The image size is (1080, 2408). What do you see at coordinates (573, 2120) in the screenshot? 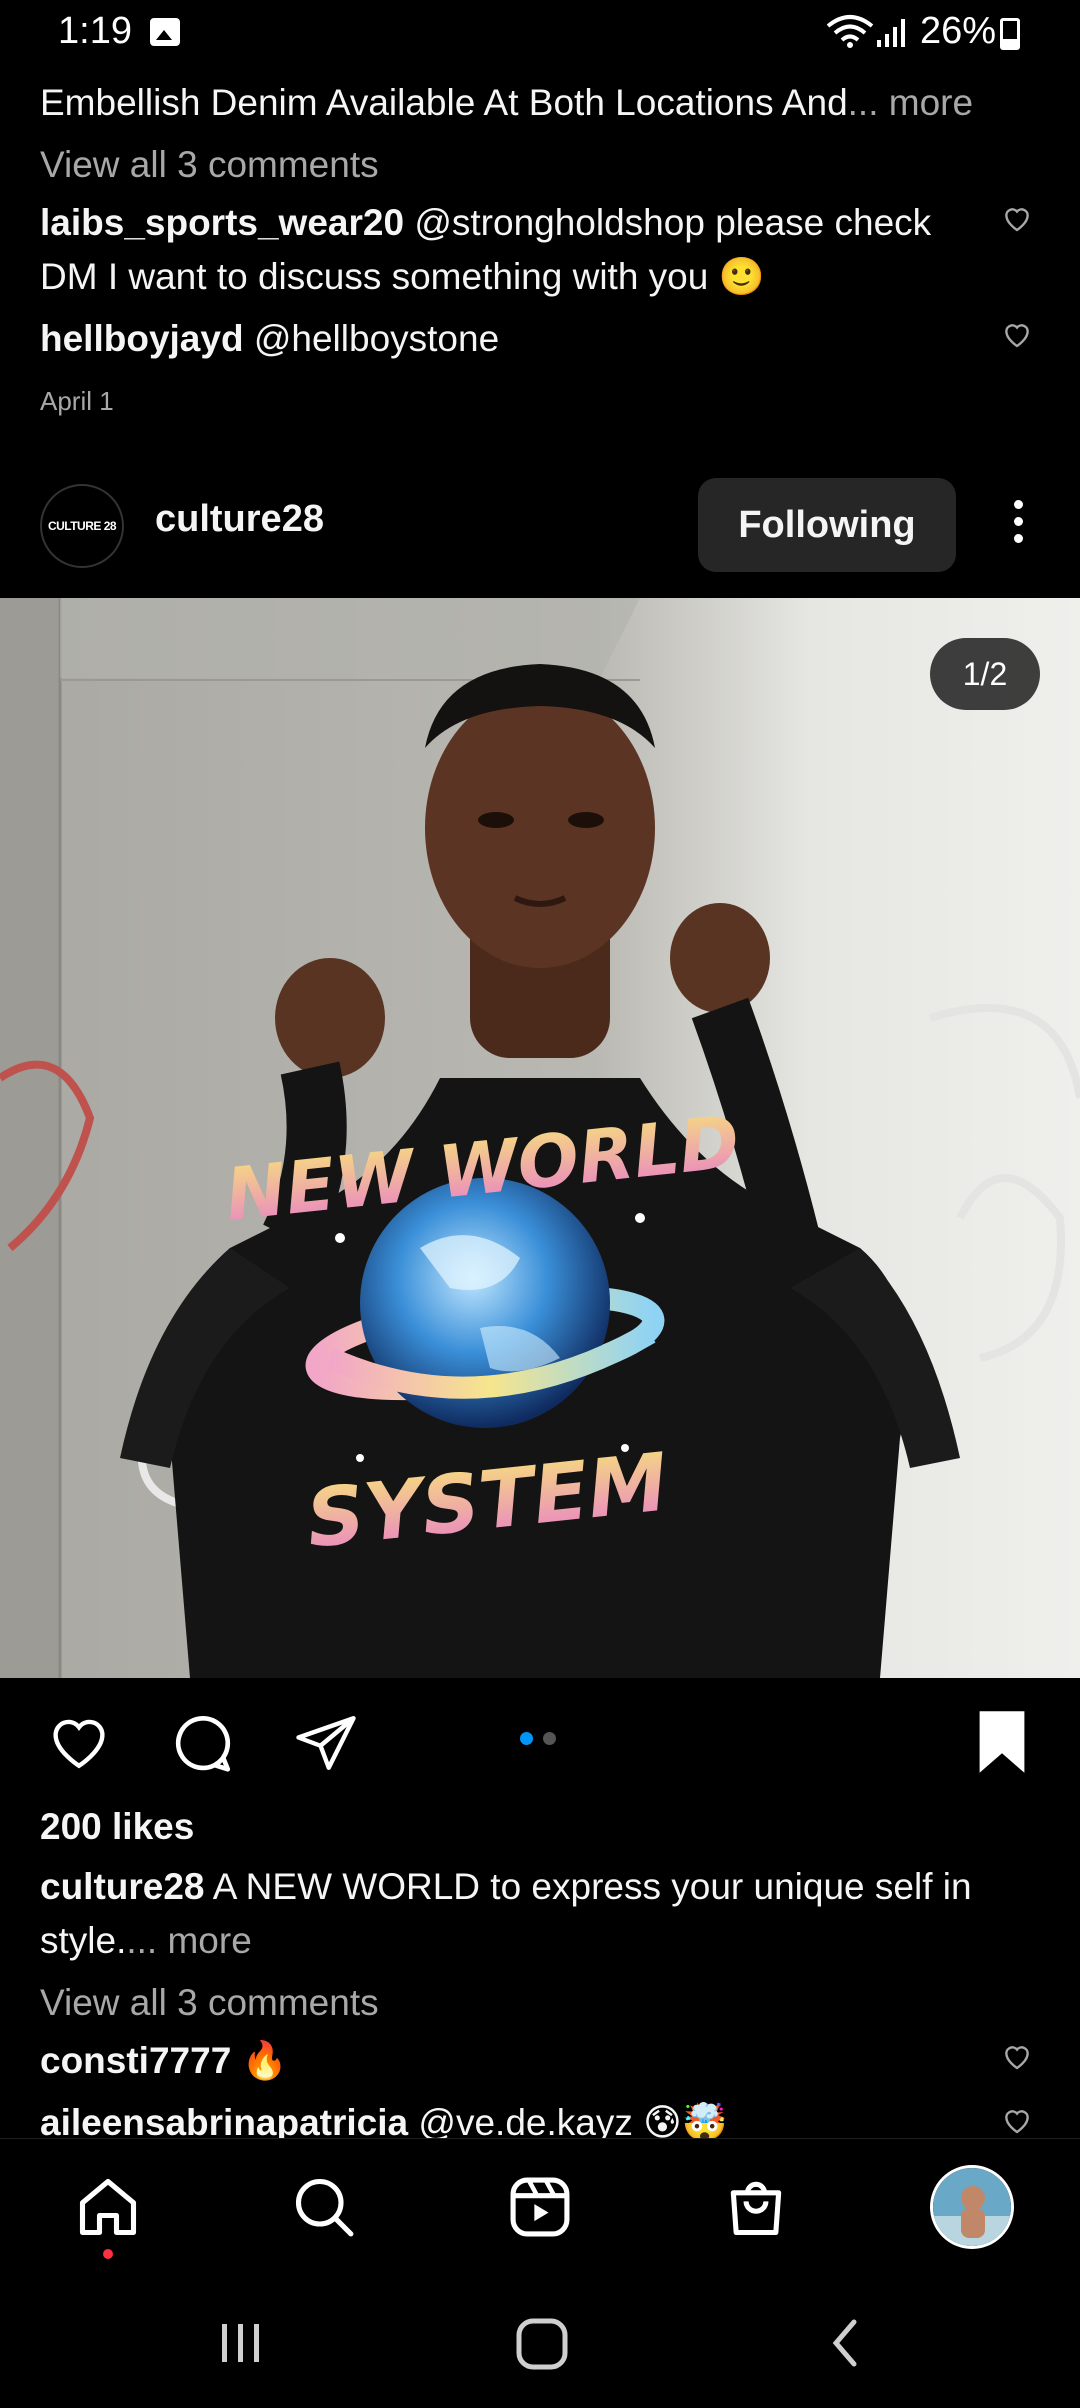
I see `comment-text: @ve.de.kayz 😰🤯` at bounding box center [573, 2120].